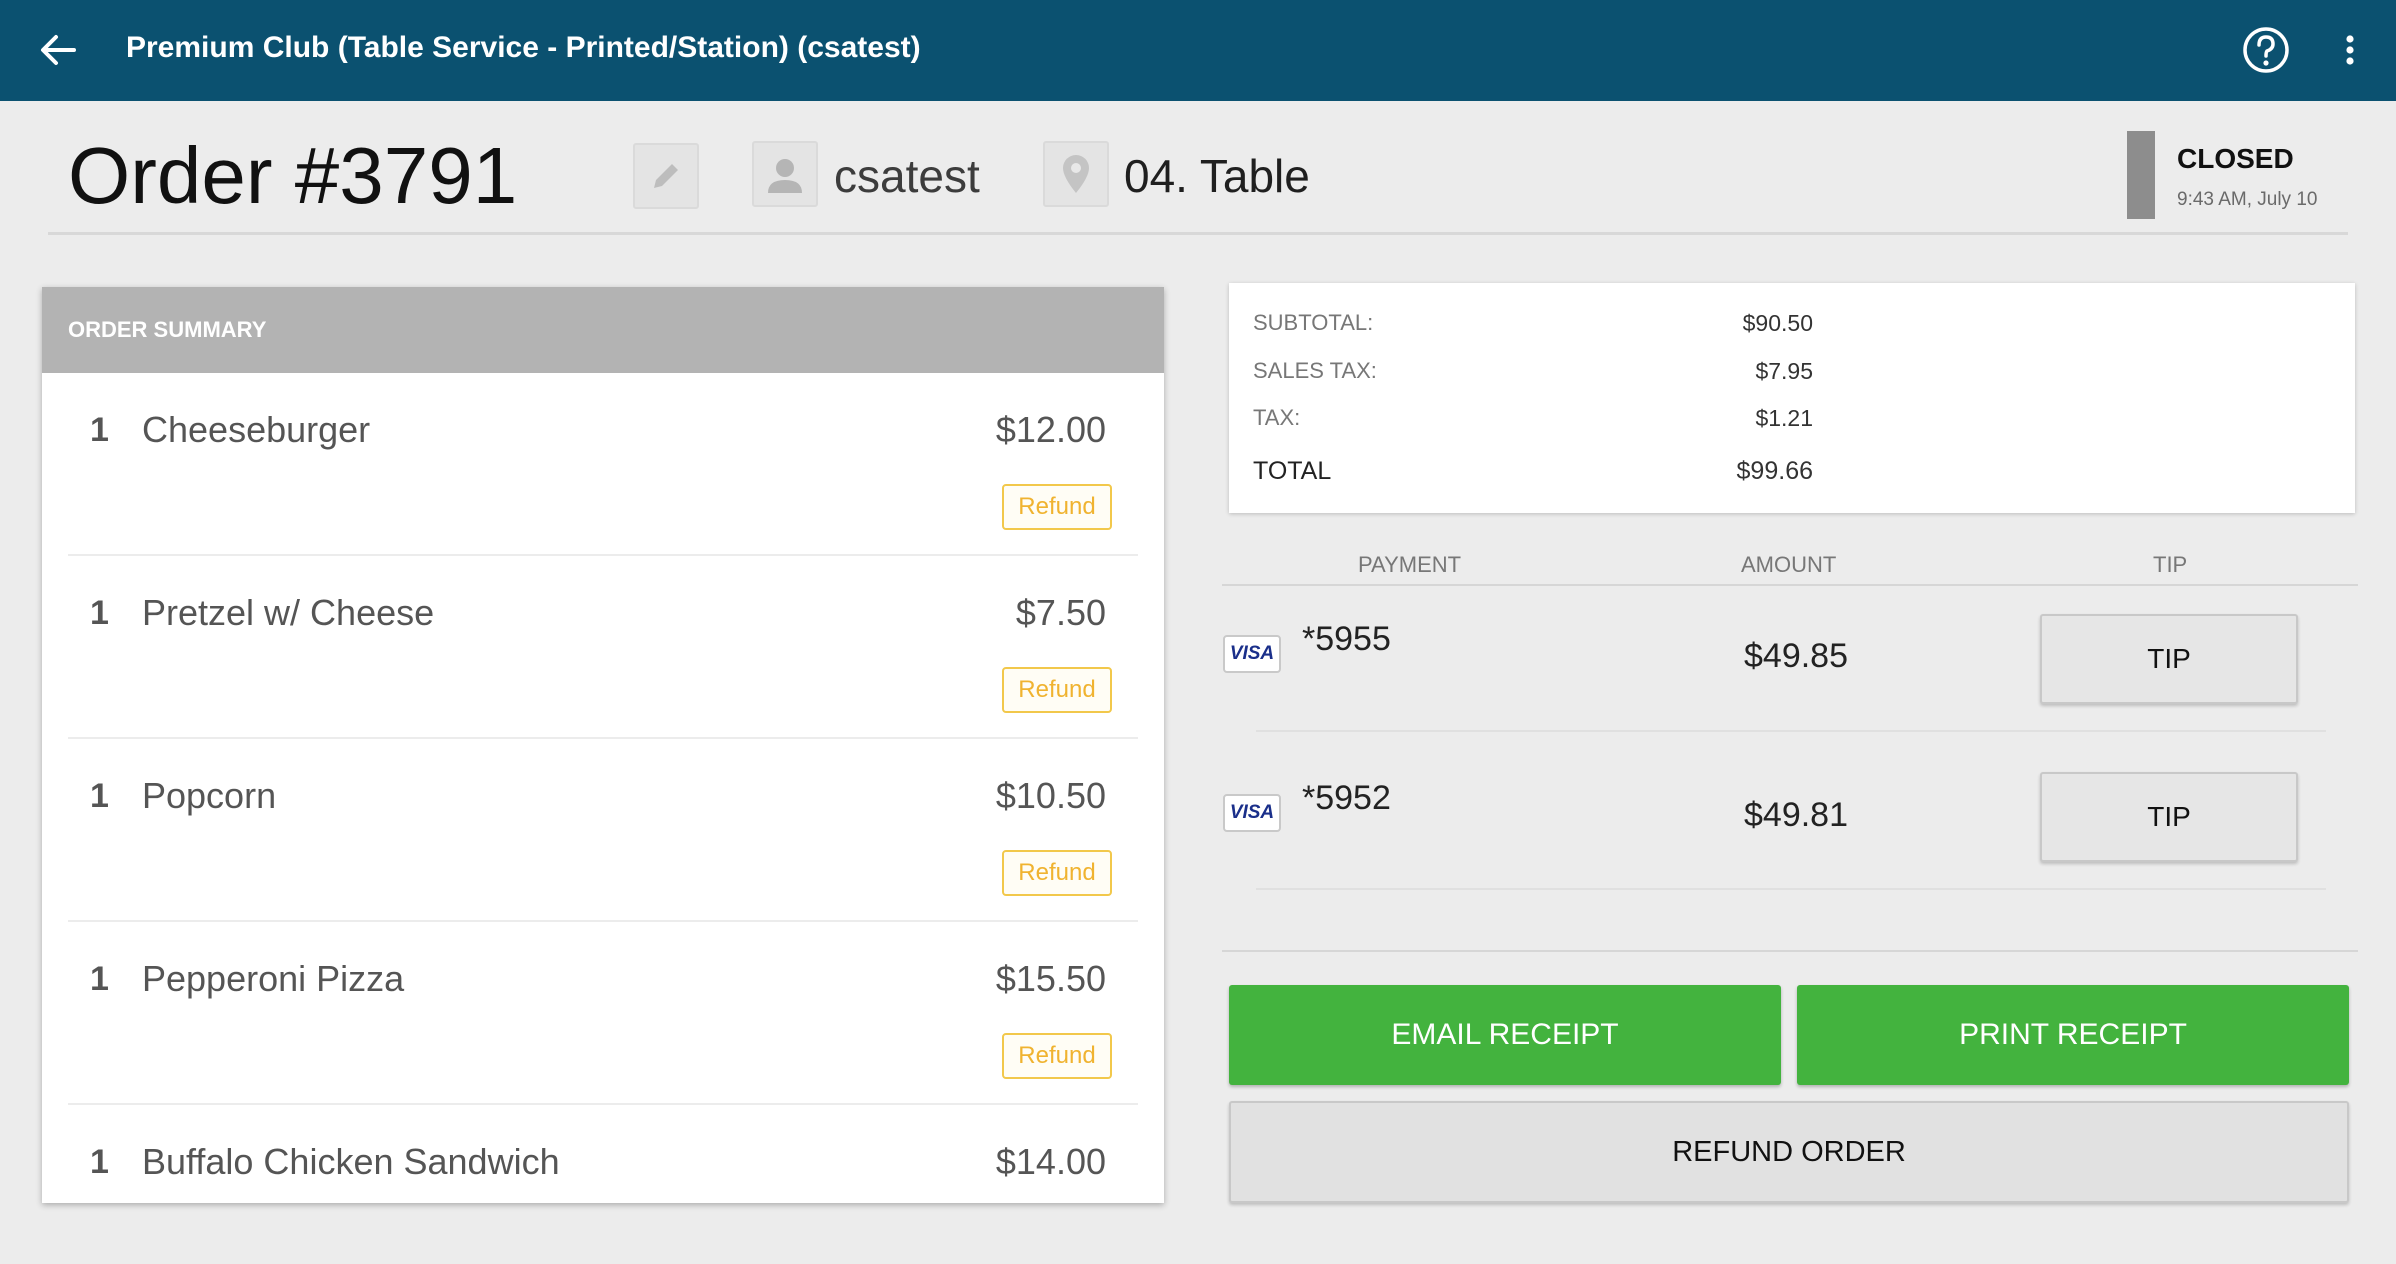 This screenshot has width=2396, height=1264. Describe the element at coordinates (907, 176) in the screenshot. I see `order-user: csatest` at that location.